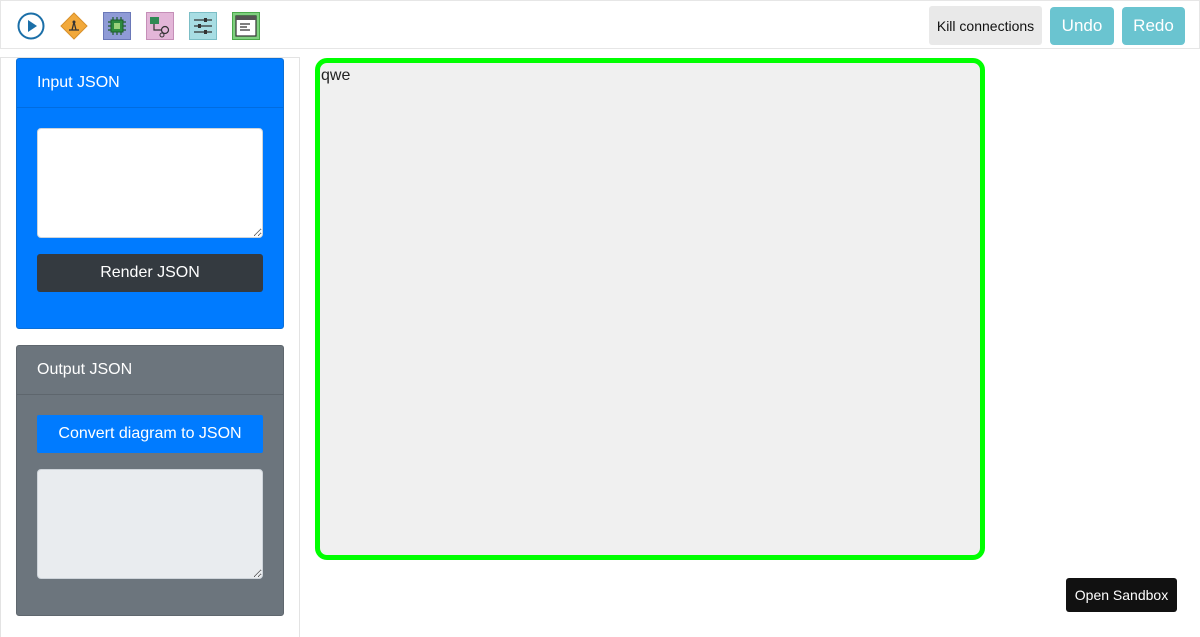  I want to click on open-sandbox-button: Open Sandbox, so click(1121, 595).